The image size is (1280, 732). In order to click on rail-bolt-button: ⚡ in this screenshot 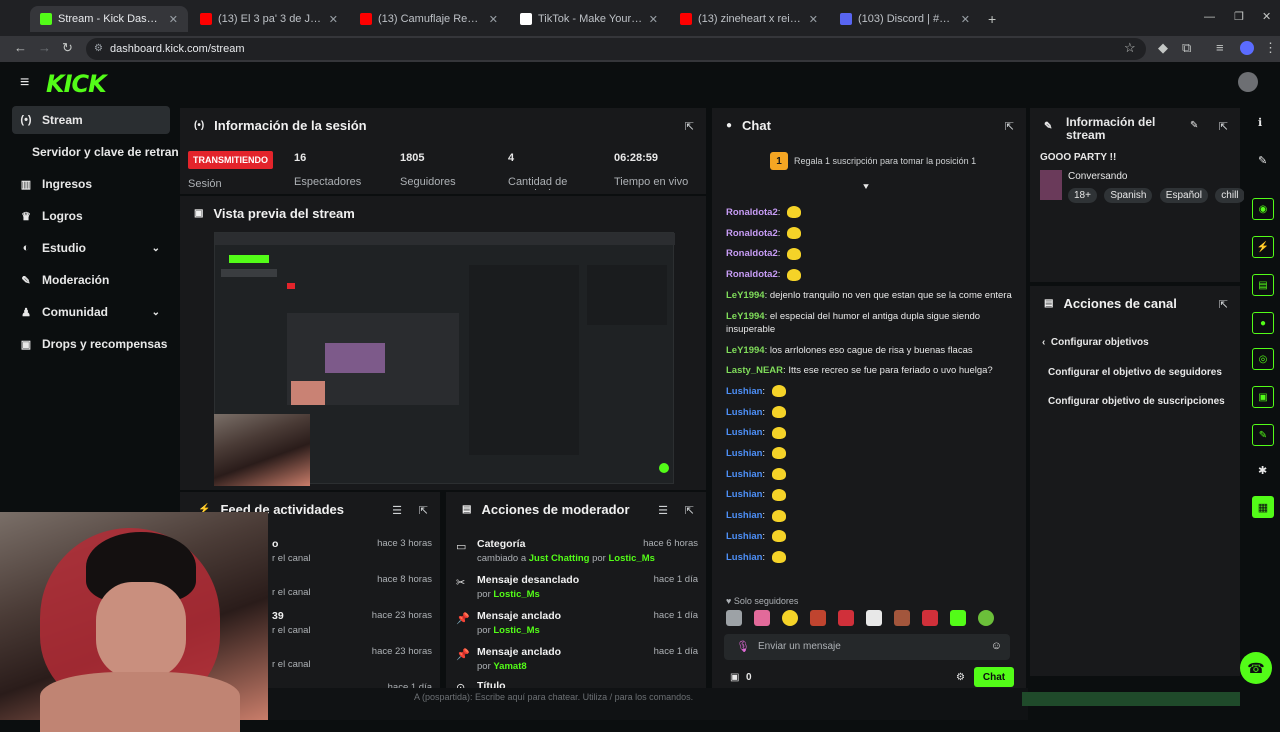, I will do `click(1263, 247)`.